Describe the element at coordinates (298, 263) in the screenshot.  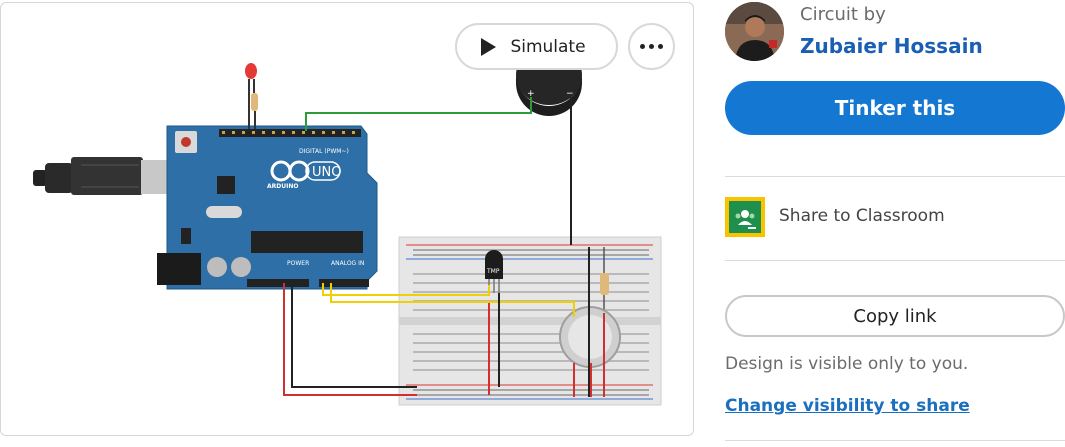
I see `power-header-label: POWER` at that location.